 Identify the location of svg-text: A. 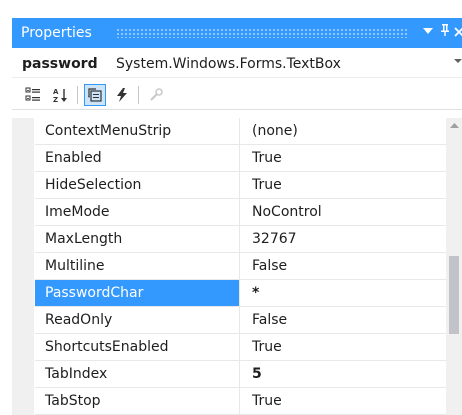
(56, 92).